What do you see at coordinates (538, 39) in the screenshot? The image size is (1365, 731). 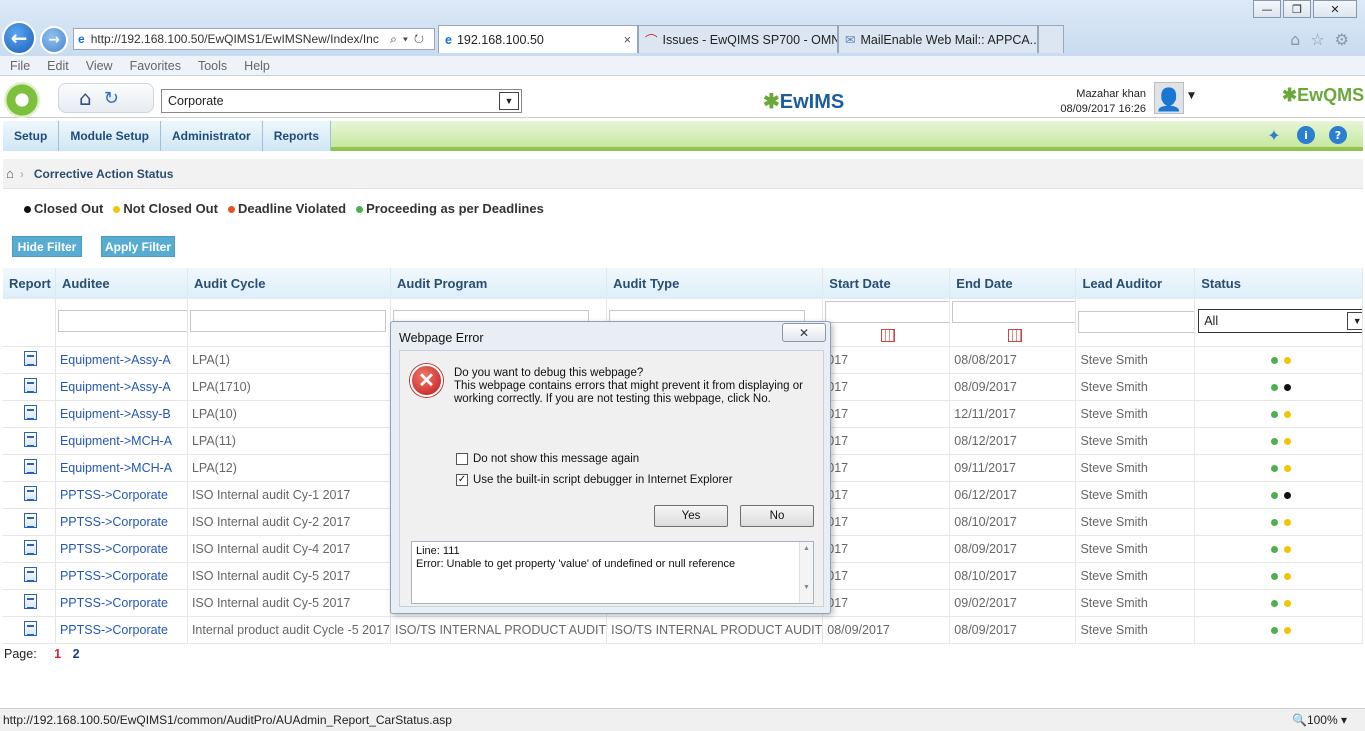 I see `tab-active: e 192.168.100.50 ×` at bounding box center [538, 39].